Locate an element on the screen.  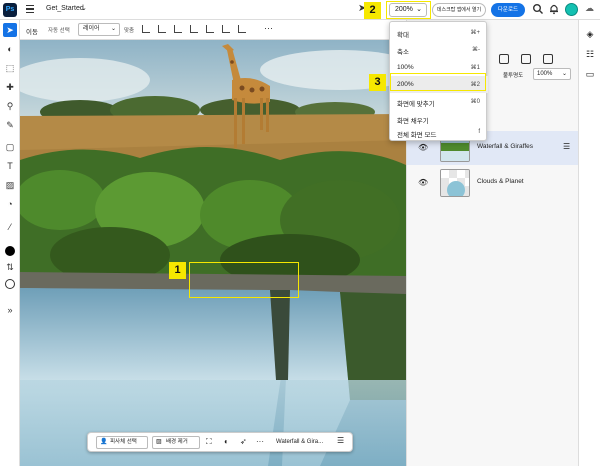
bell-icon is located at coordinates (554, 9).